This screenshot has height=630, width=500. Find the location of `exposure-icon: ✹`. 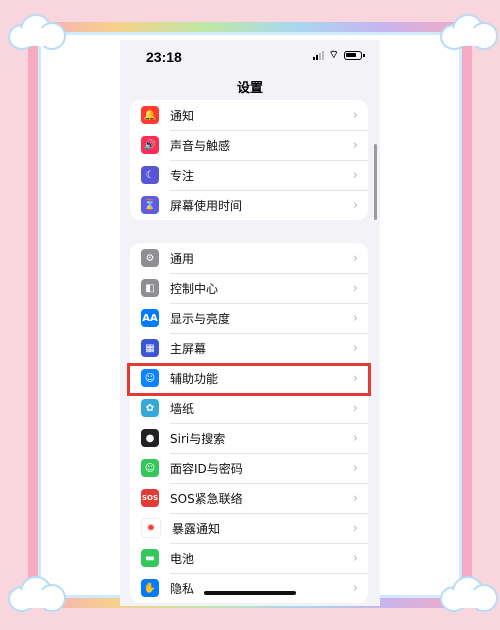

exposure-icon: ✹ is located at coordinates (151, 528).